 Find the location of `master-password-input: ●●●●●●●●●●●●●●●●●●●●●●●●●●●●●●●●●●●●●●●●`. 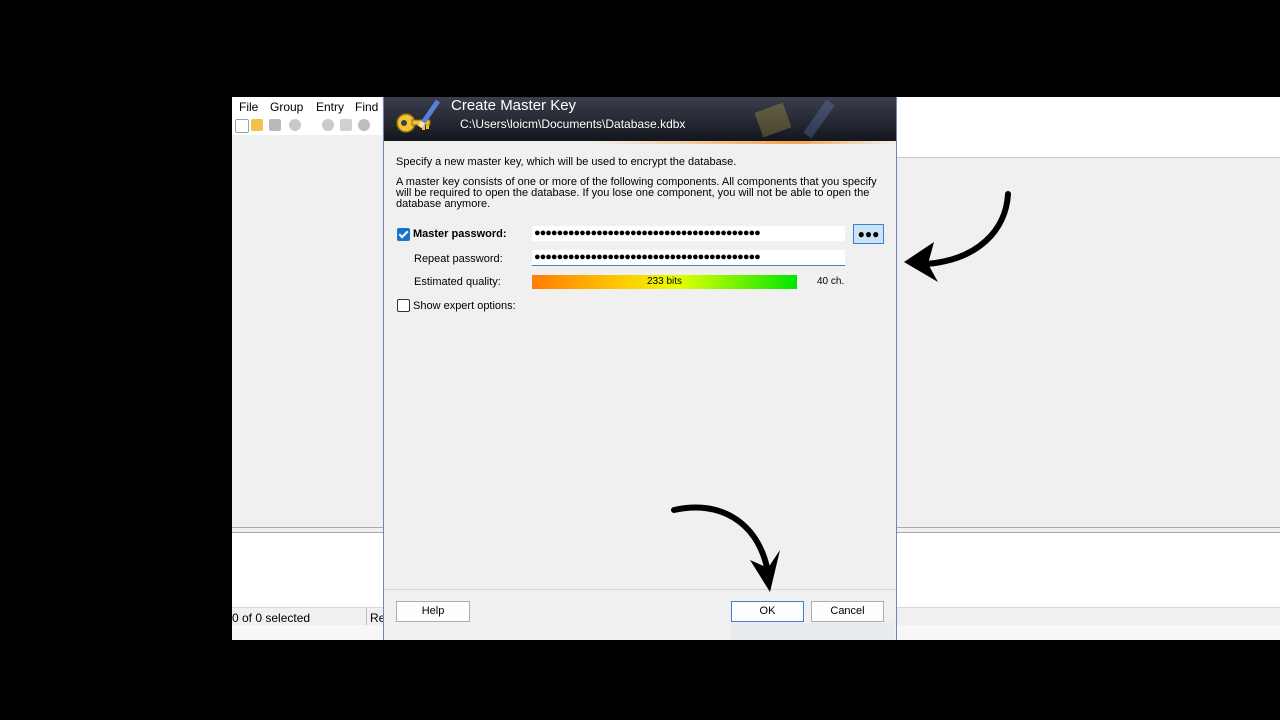

master-password-input: ●●●●●●●●●●●●●●●●●●●●●●●●●●●●●●●●●●●●●●●● is located at coordinates (688, 233).